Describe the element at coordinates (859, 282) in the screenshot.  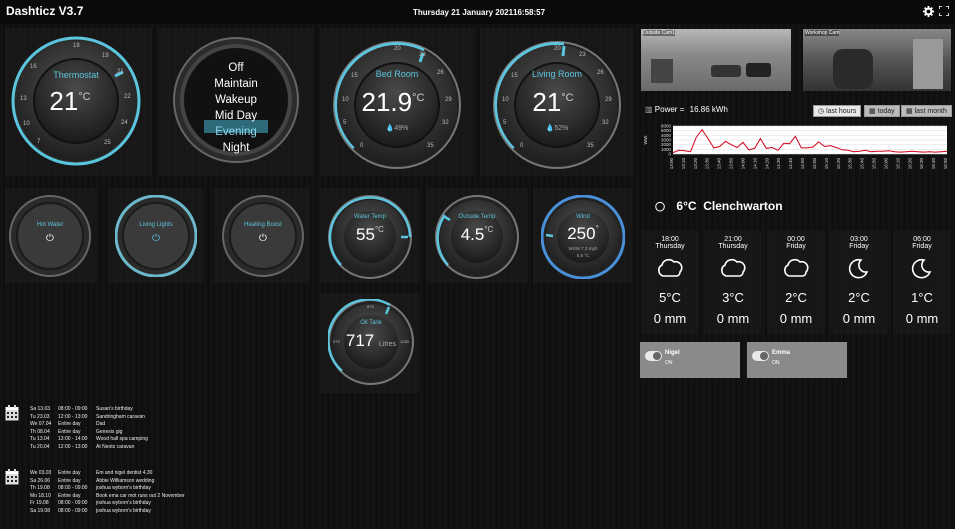
I see `forecast-item: 03:00 Friday 2°C 0 mm` at that location.